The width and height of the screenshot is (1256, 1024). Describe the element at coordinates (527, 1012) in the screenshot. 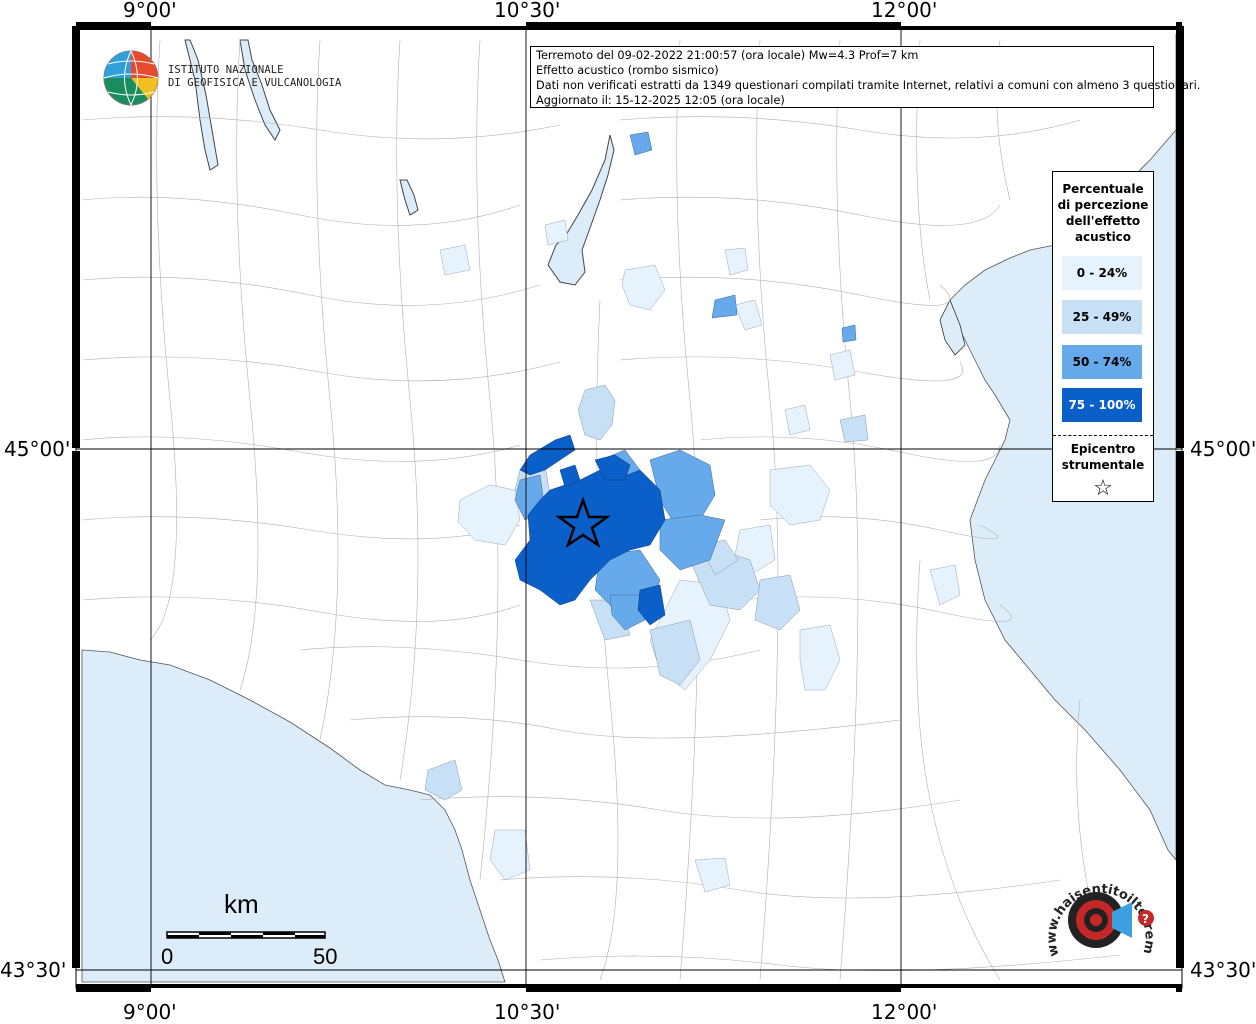

I see `lon-label-bottom-2: 10°30'` at that location.